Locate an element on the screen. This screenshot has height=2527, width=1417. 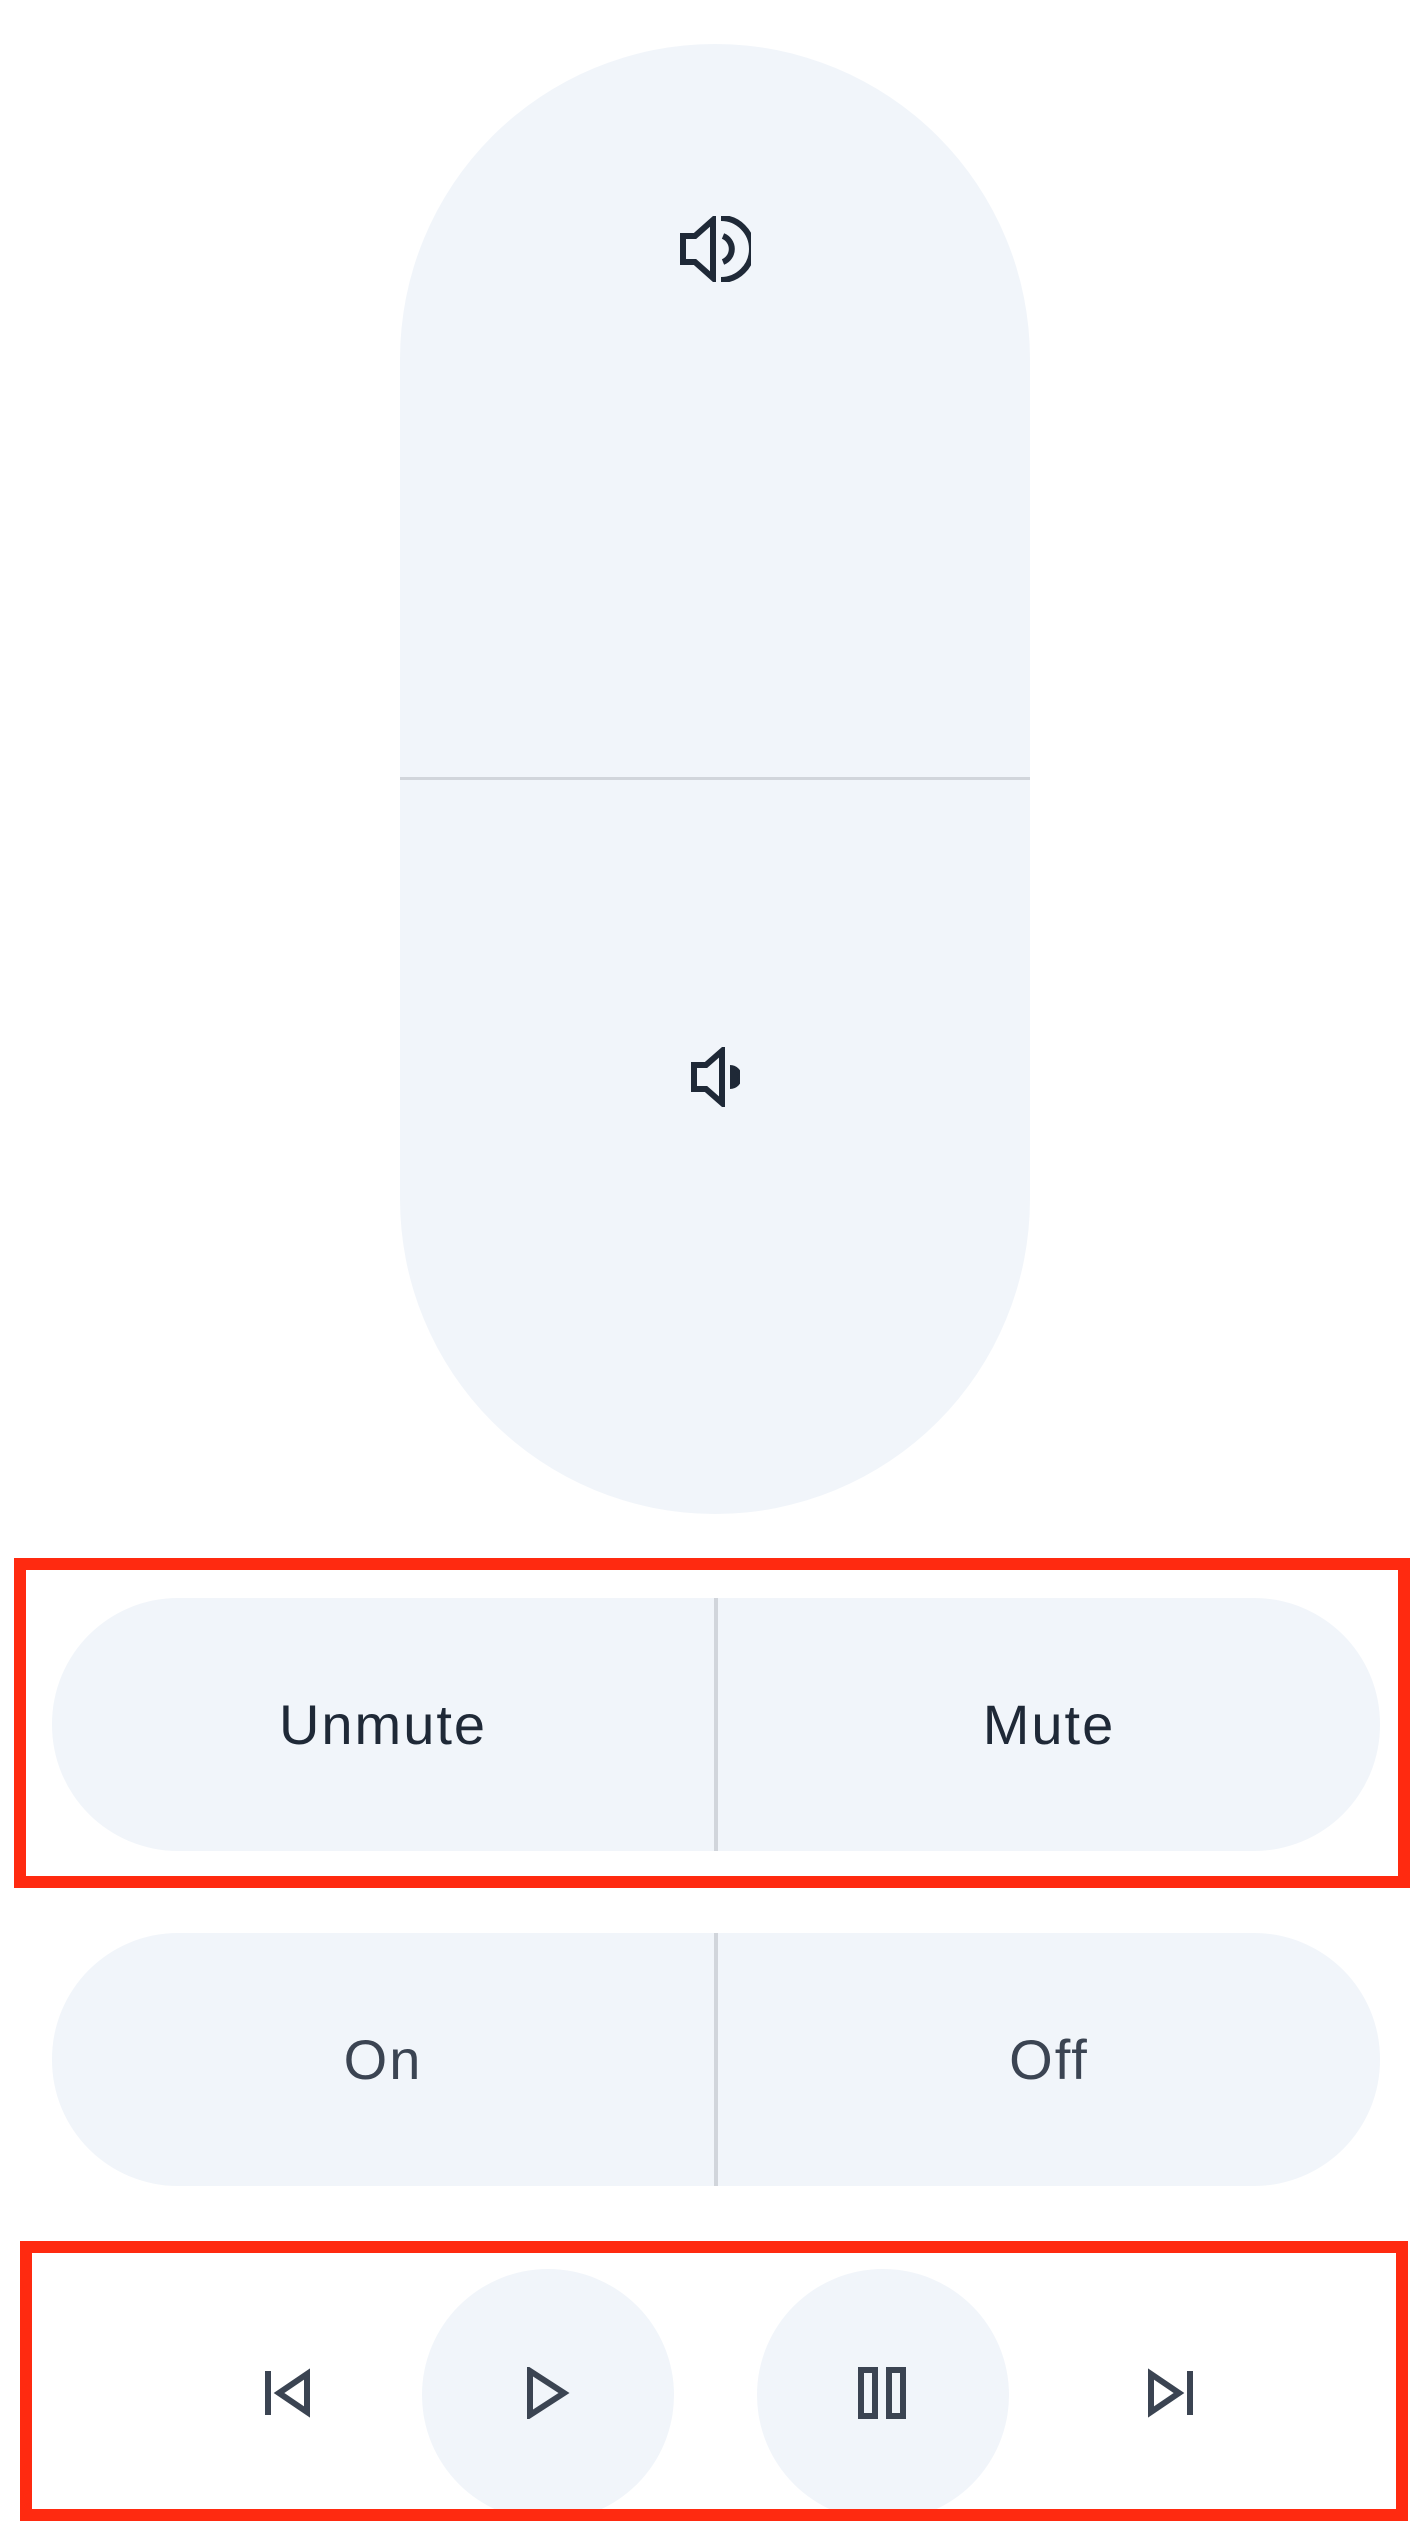
pause-button is located at coordinates (883, 2395).